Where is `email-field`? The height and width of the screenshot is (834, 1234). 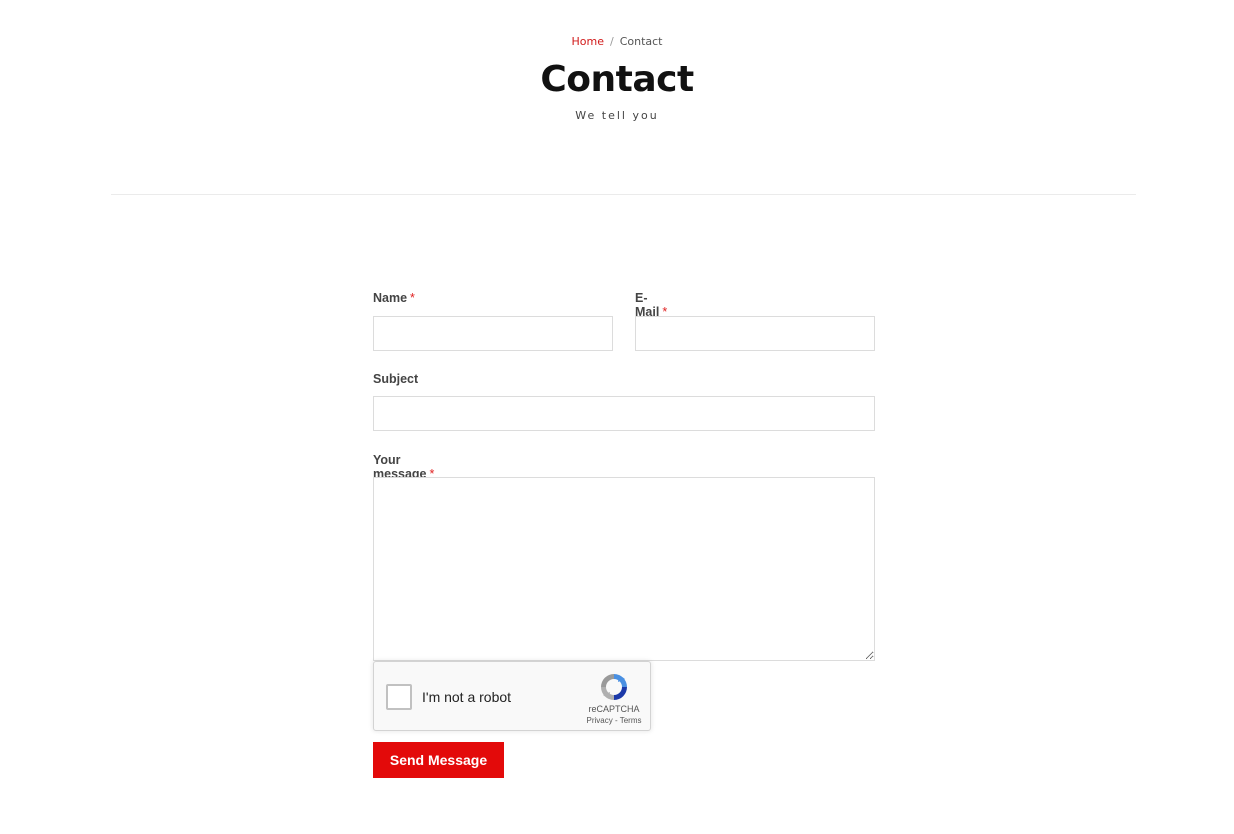 email-field is located at coordinates (755, 333).